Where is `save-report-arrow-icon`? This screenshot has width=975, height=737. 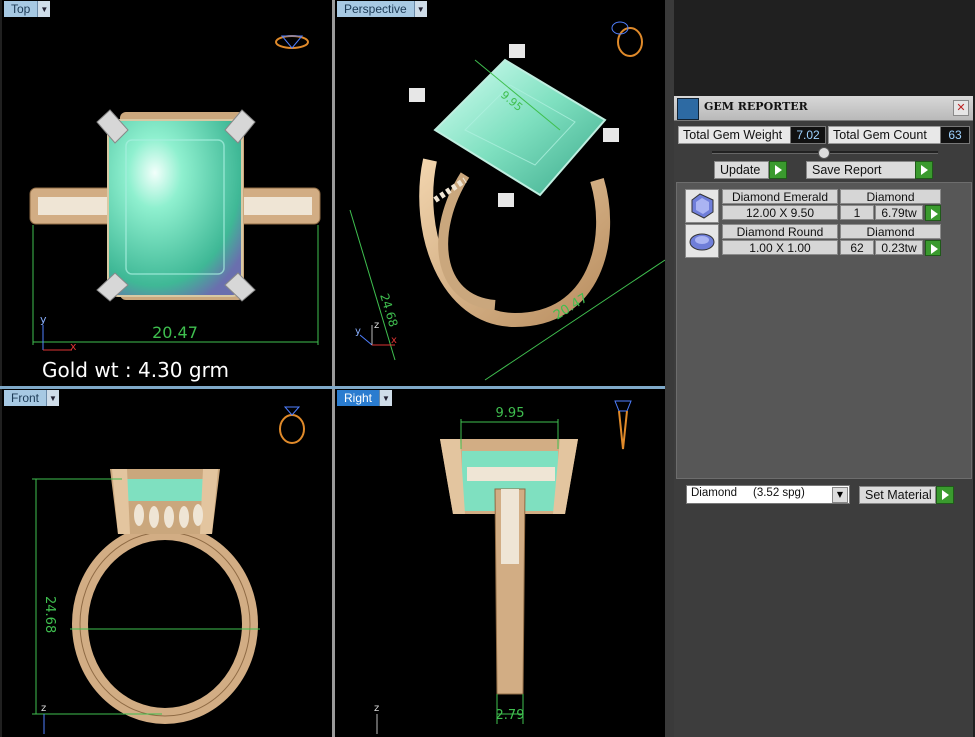
save-report-arrow-icon is located at coordinates (924, 170).